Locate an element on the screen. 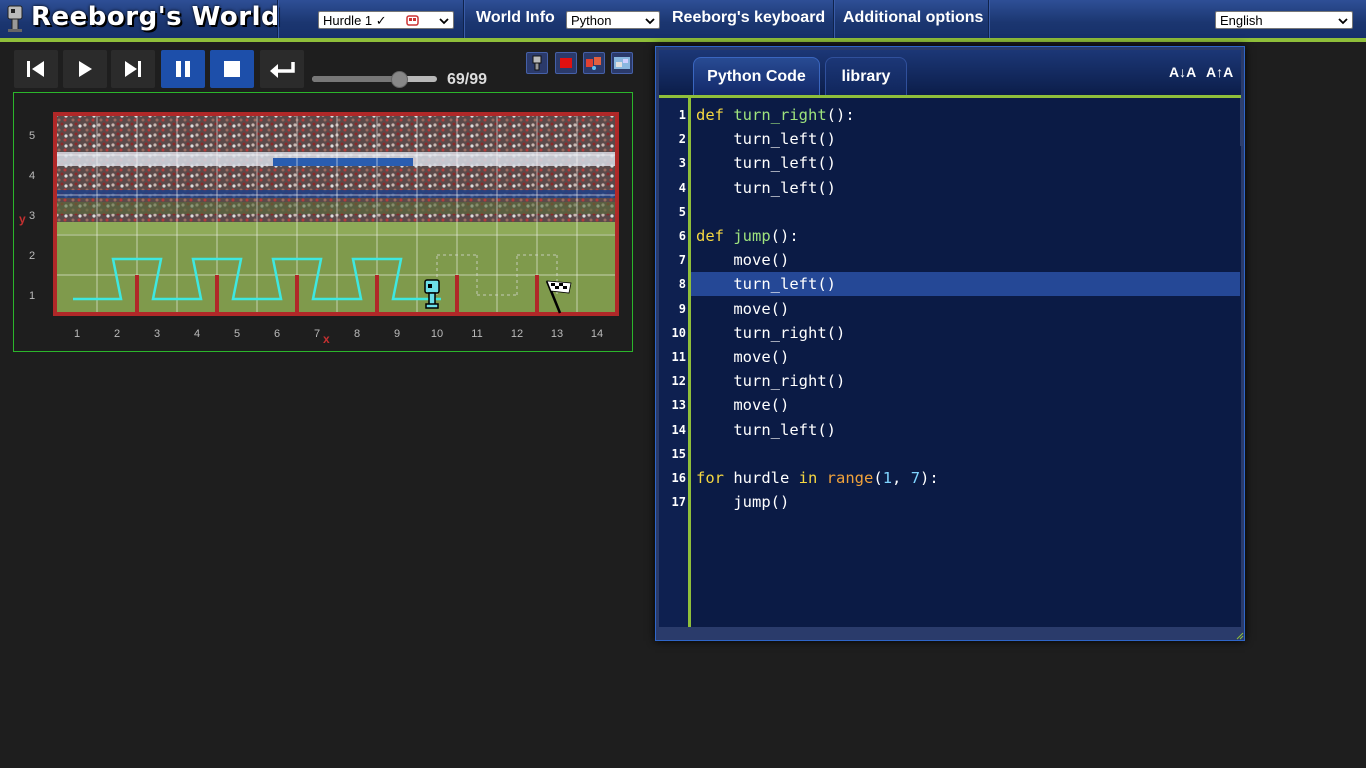 This screenshot has height=768, width=1366. line-number: 15 is located at coordinates (678, 453).